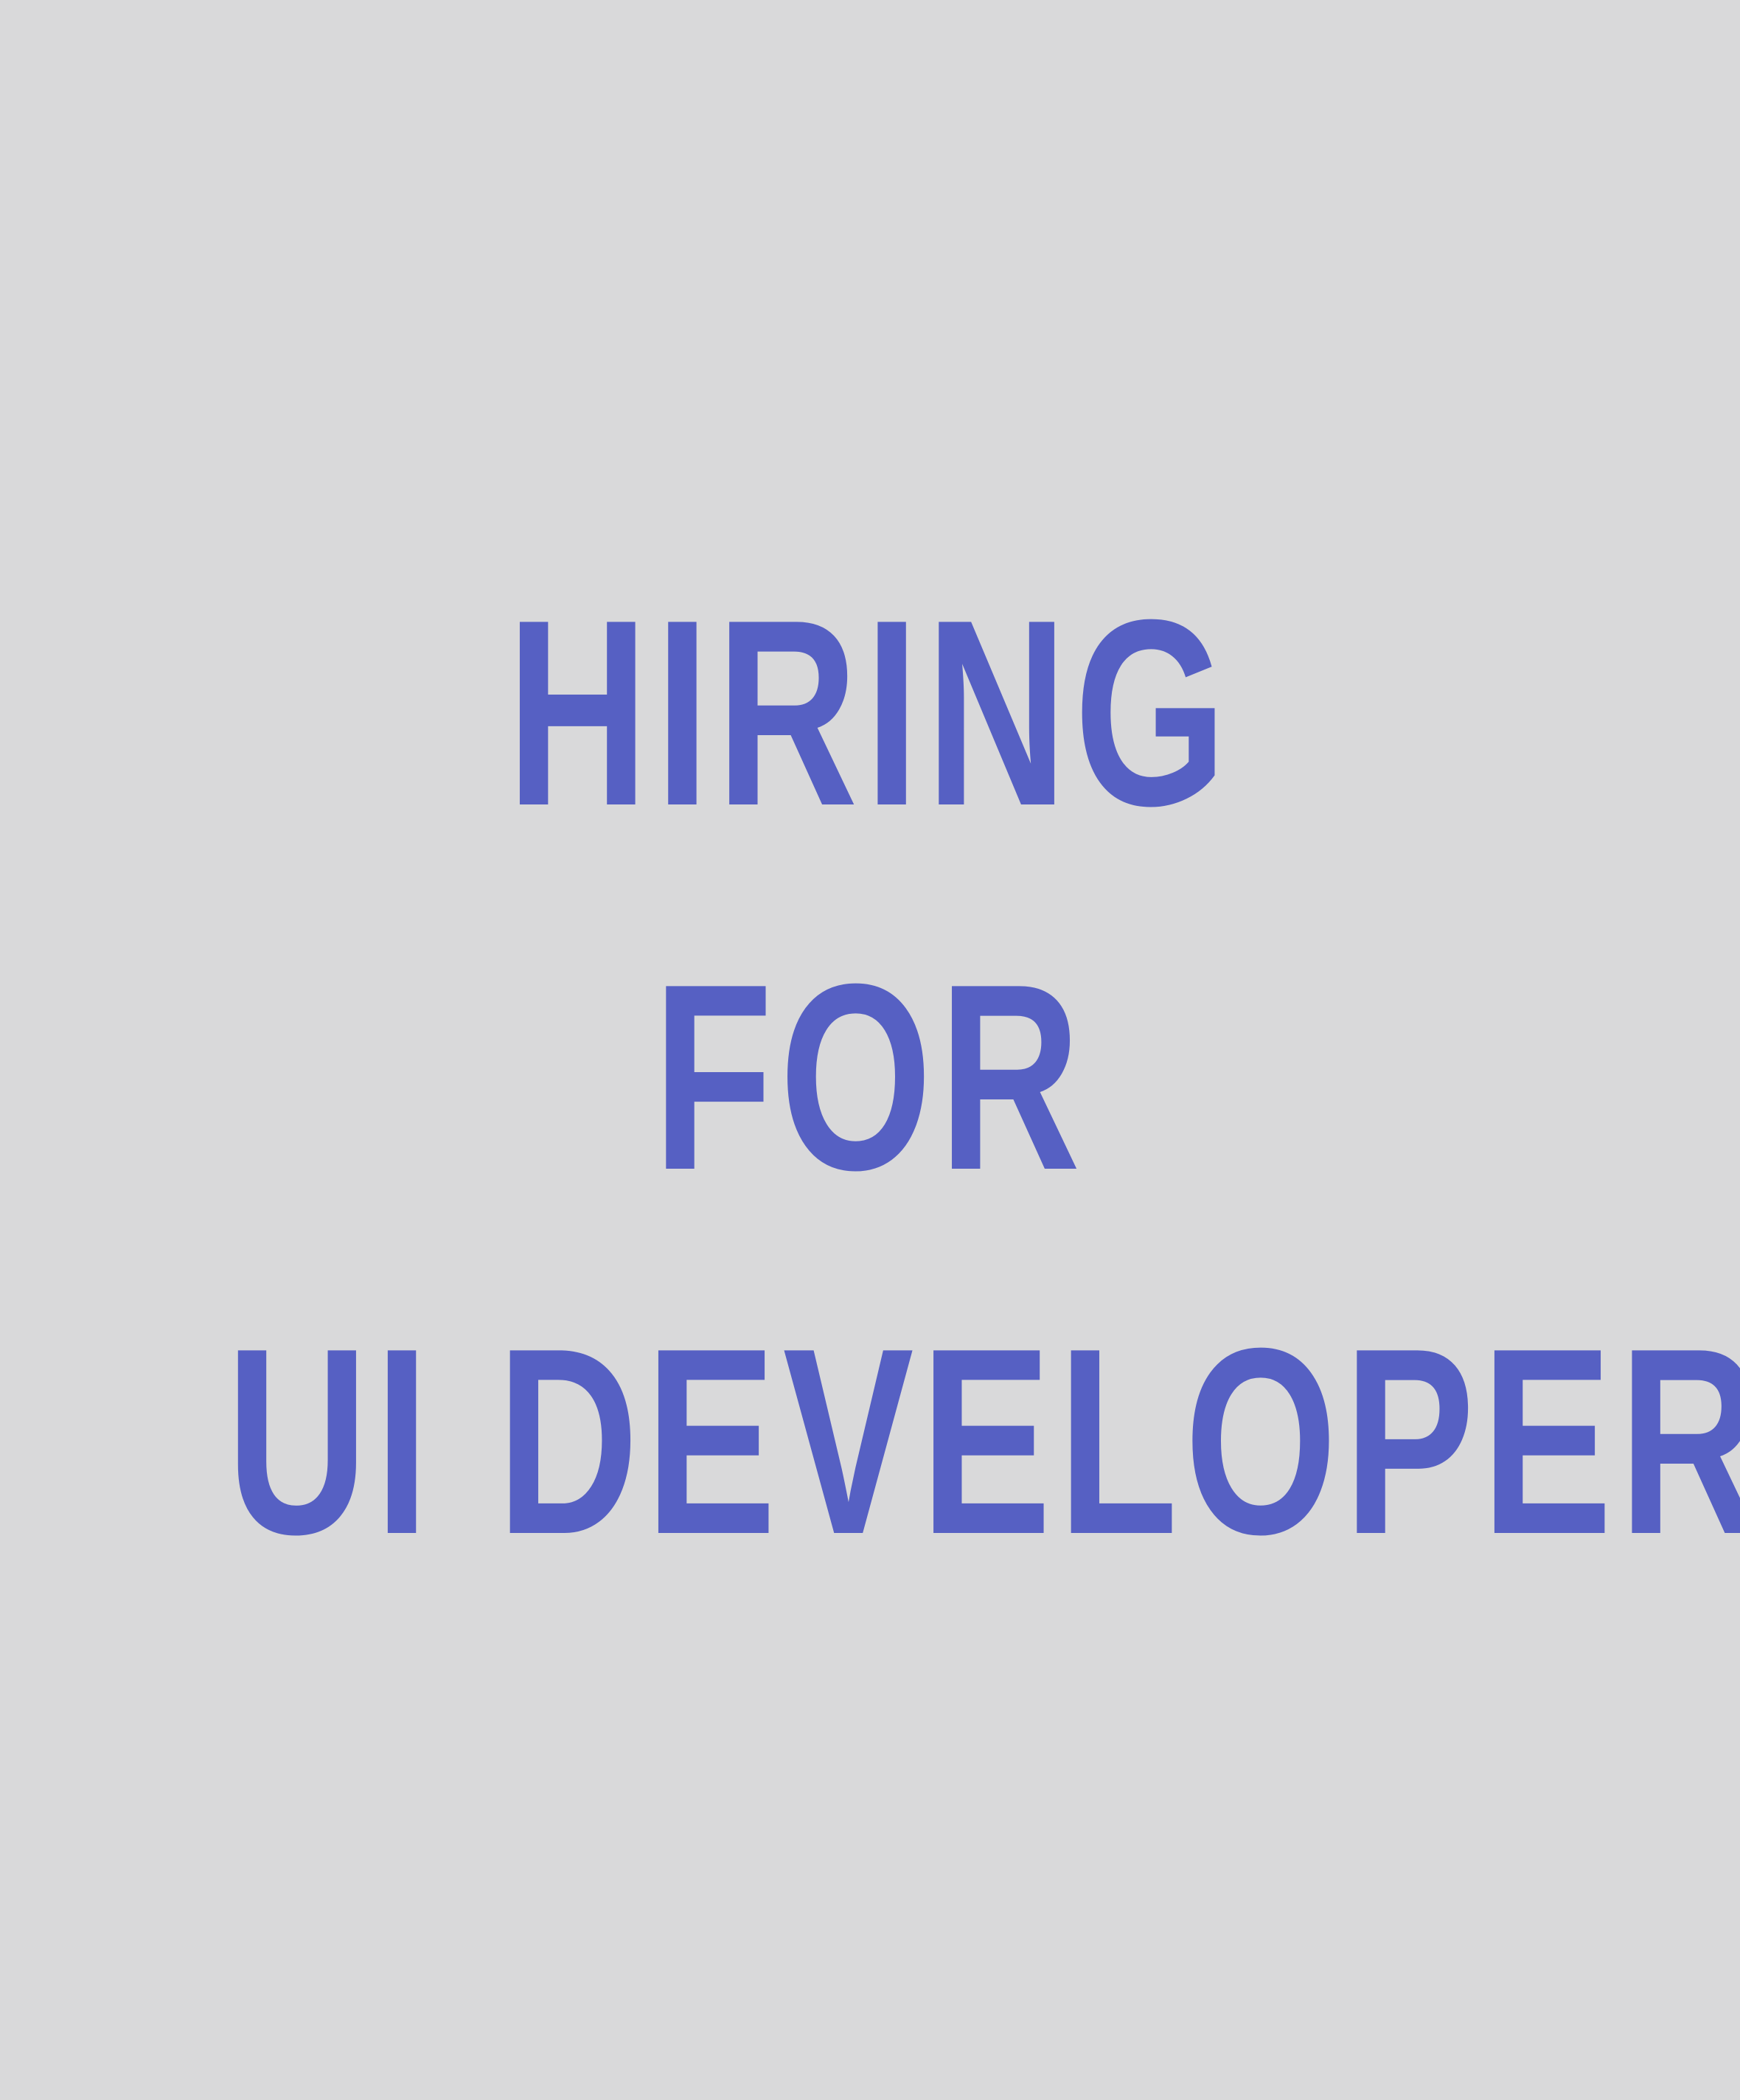  What do you see at coordinates (983, 1441) in the screenshot?
I see `headline-line-ui-developer: UI DEVELOPER` at bounding box center [983, 1441].